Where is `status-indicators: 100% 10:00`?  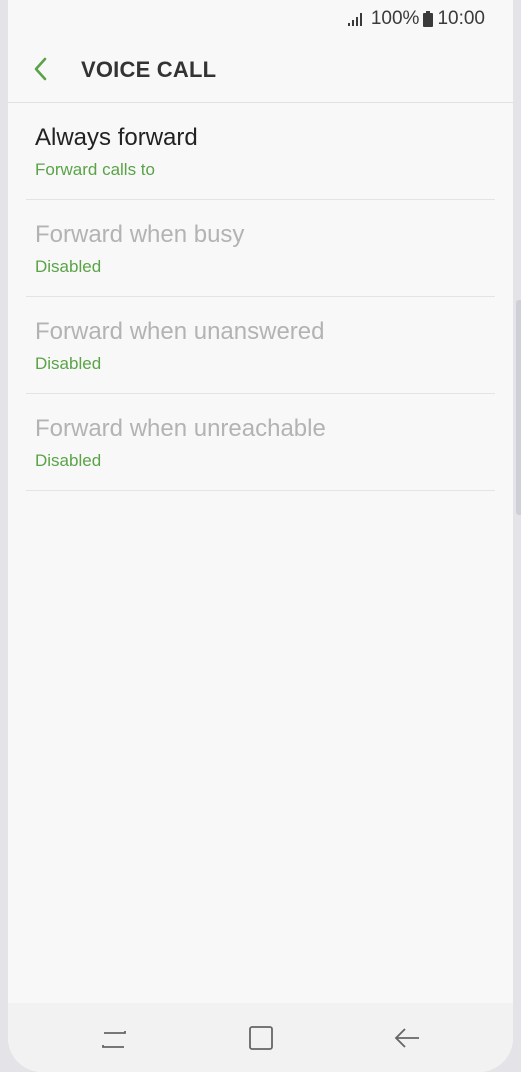
status-indicators: 100% 10:00 is located at coordinates (416, 19).